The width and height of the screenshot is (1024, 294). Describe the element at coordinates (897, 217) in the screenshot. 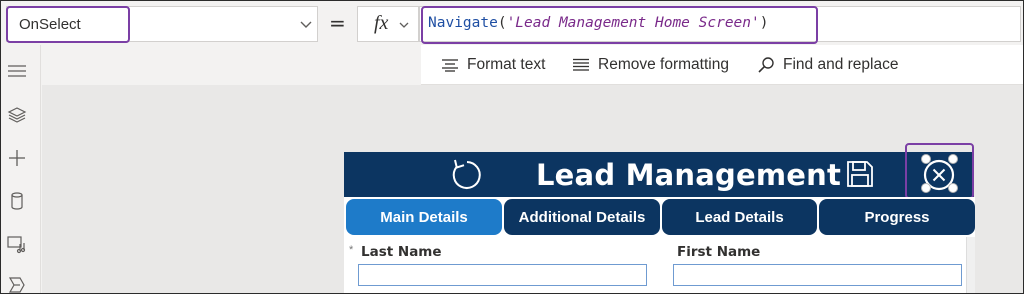

I see `tab-progress: Progress` at that location.